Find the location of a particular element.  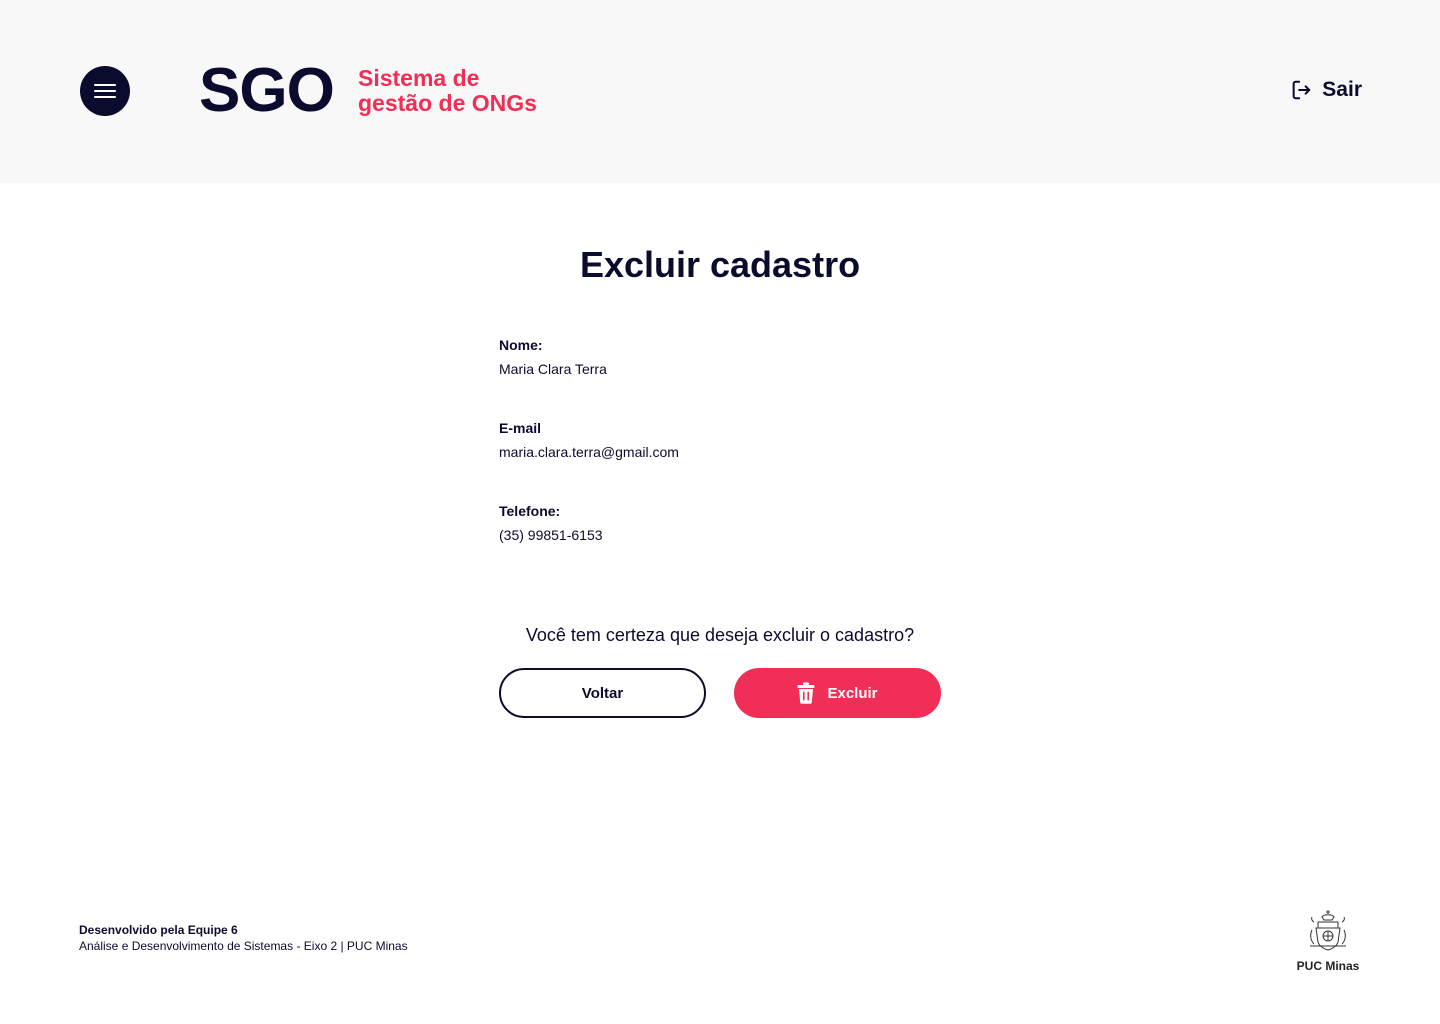

trash-icon is located at coordinates (806, 693).